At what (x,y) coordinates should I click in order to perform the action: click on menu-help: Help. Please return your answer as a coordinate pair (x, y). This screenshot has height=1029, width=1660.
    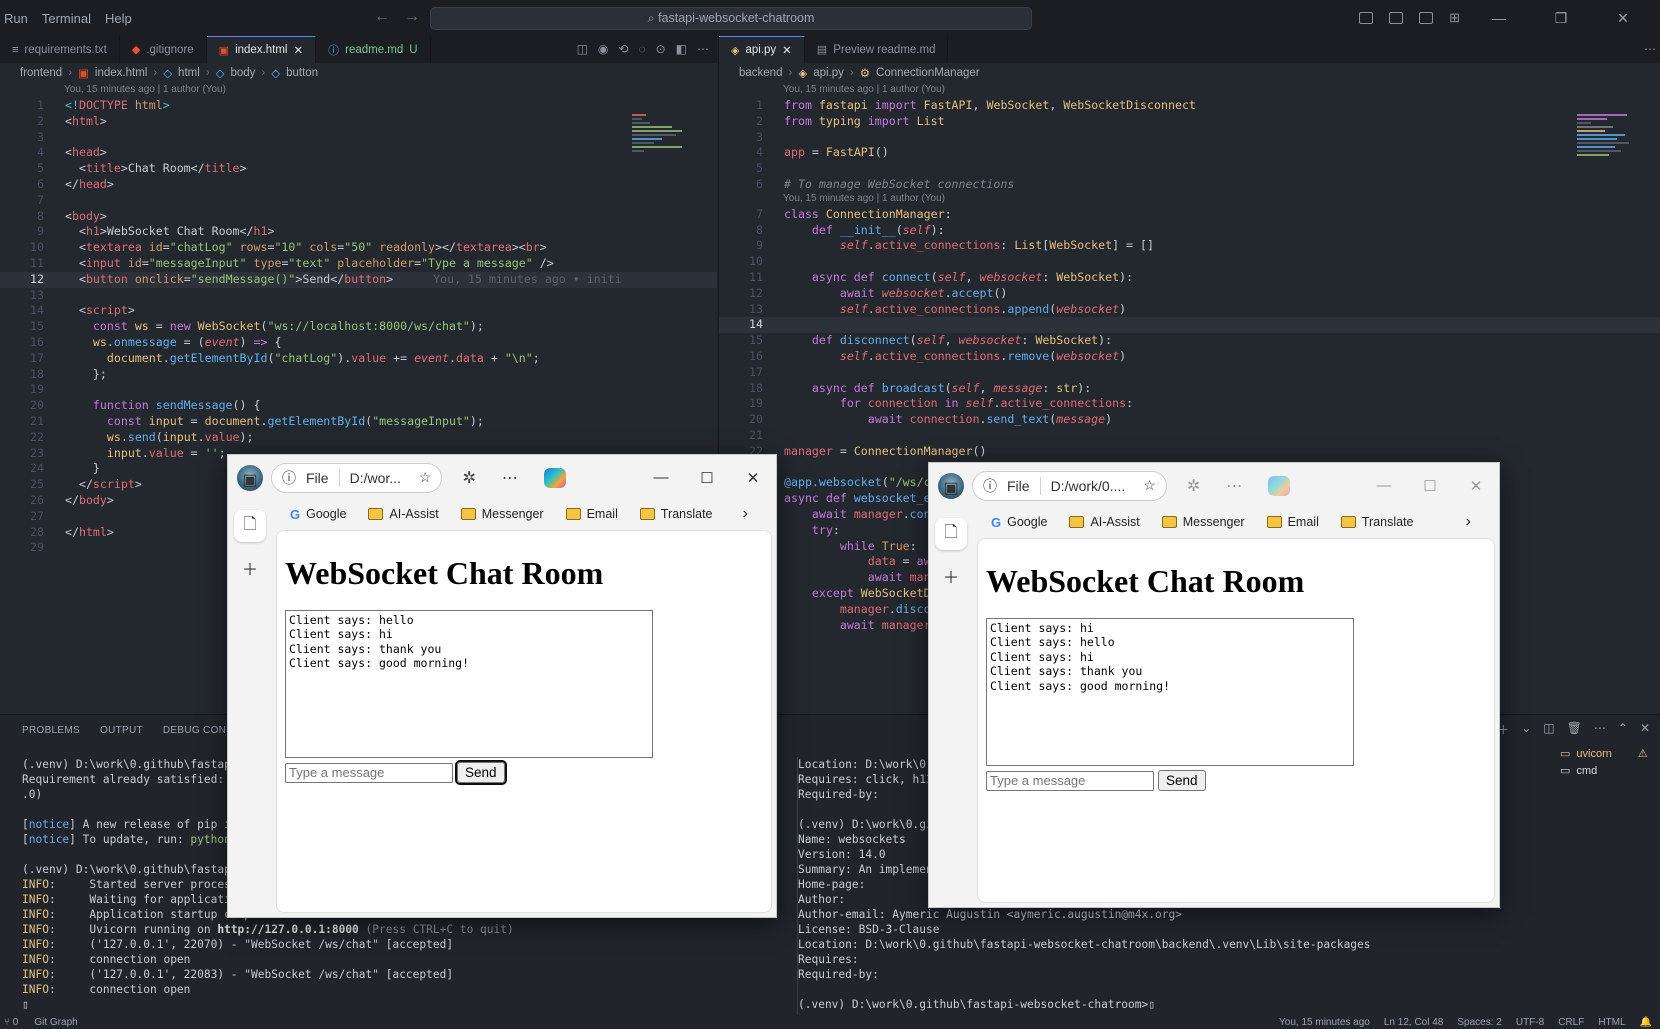
    Looking at the image, I should click on (118, 18).